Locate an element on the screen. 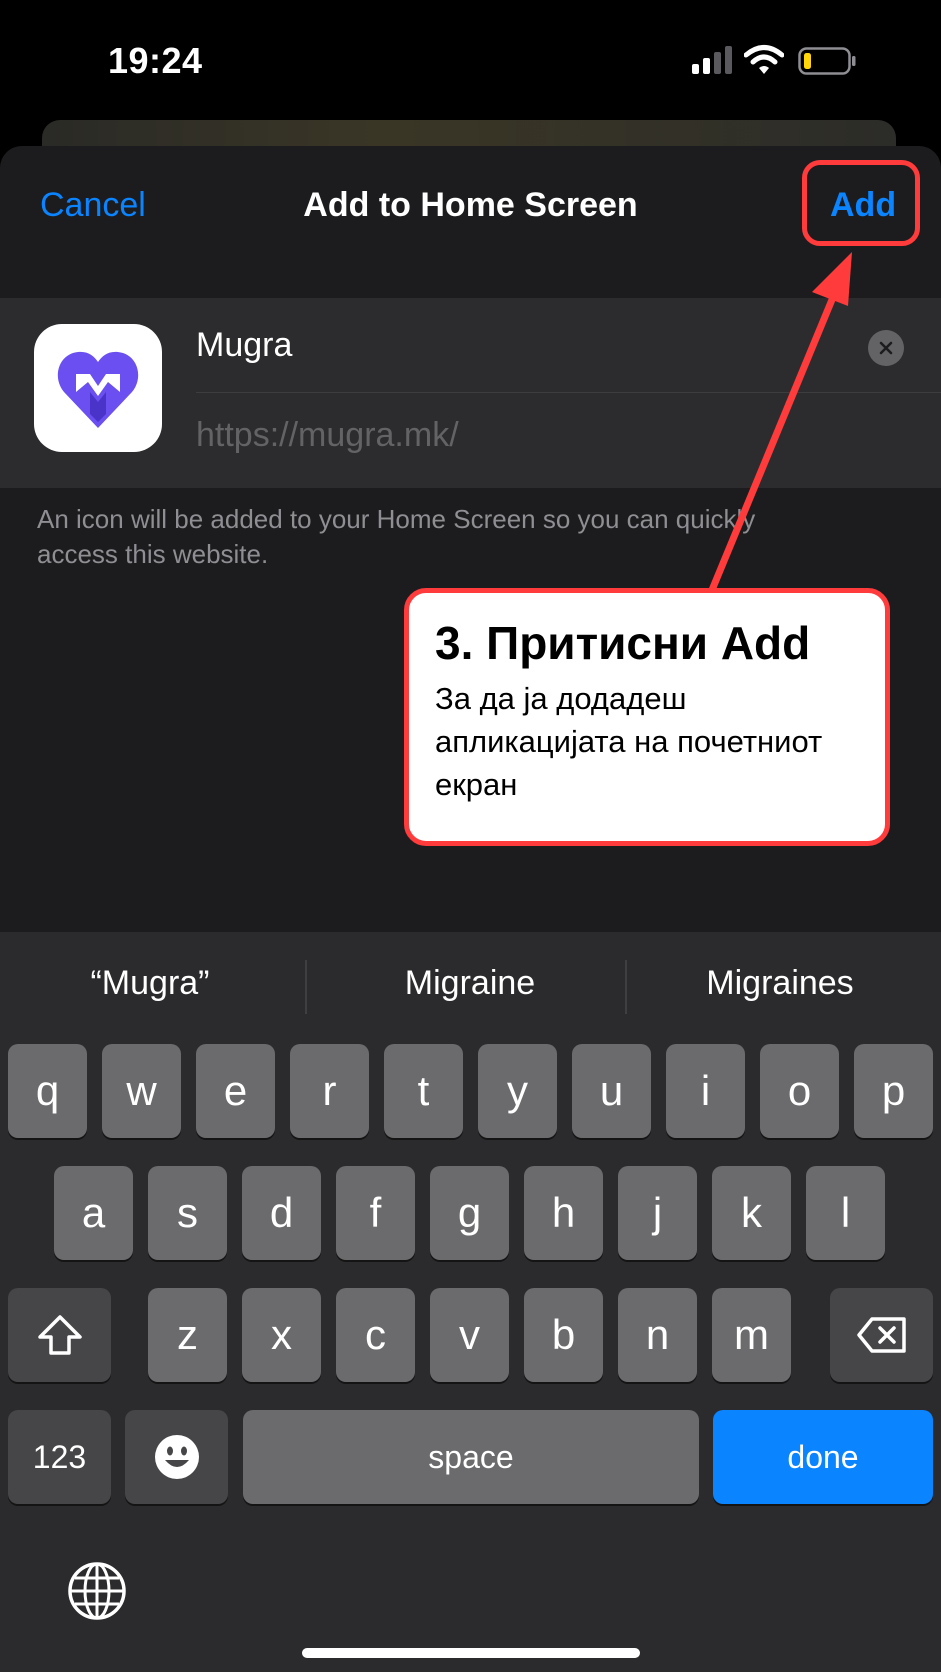 The image size is (941, 1672). delete-icon is located at coordinates (881, 1335).